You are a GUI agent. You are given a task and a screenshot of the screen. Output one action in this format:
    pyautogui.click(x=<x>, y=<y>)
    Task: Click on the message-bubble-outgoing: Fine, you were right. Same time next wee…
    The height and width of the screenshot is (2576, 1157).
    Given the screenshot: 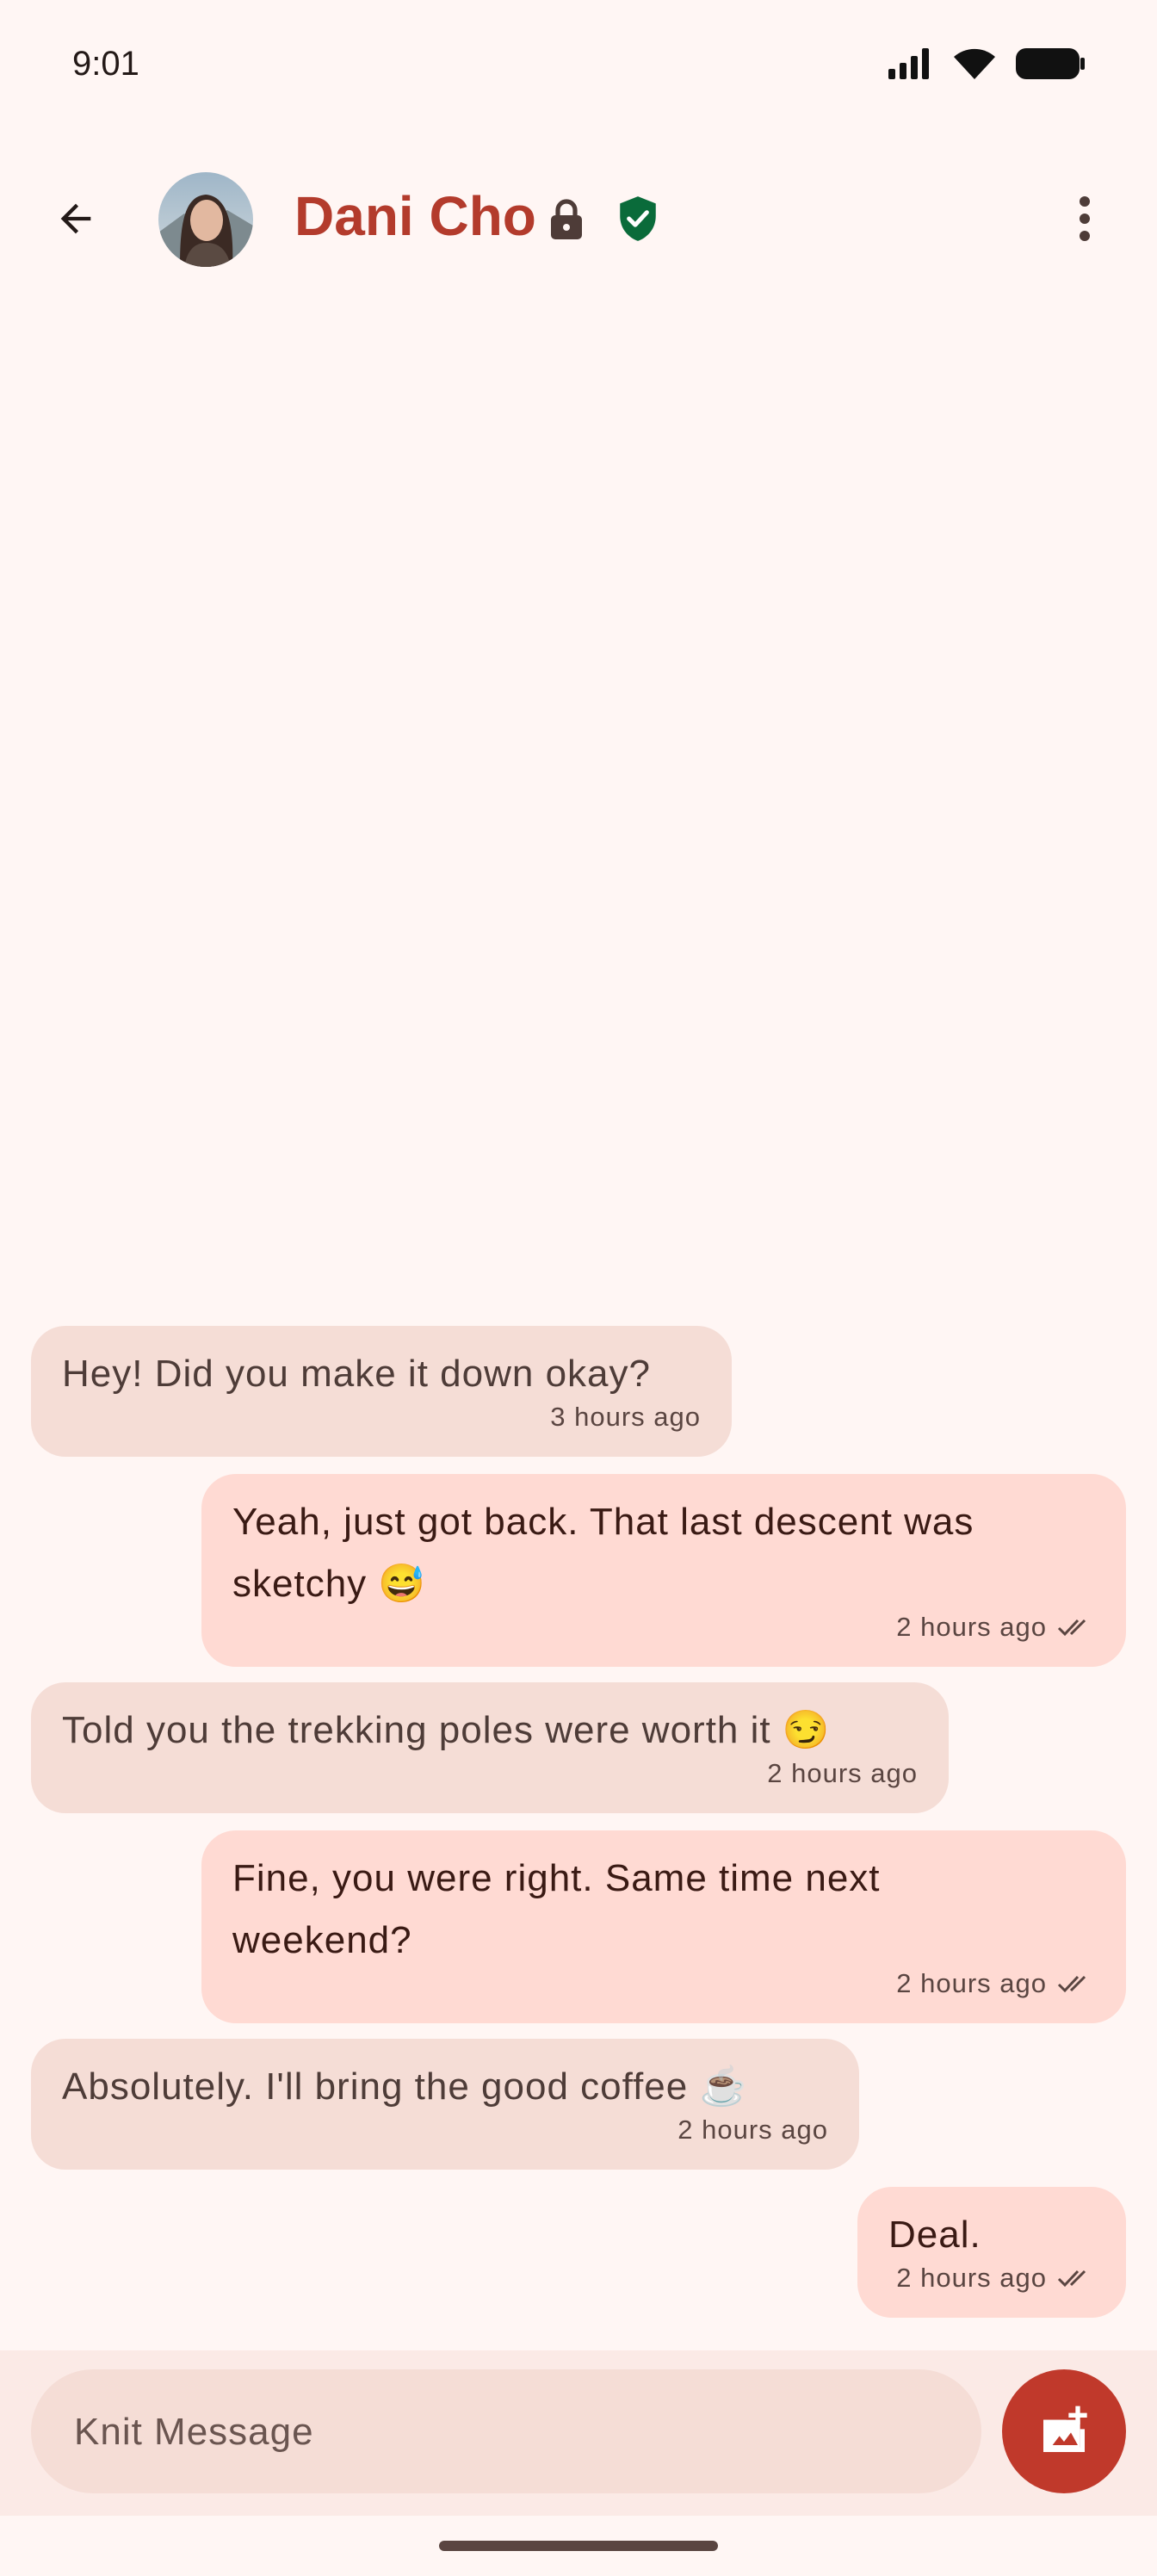 What is the action you would take?
    pyautogui.click(x=664, y=1927)
    